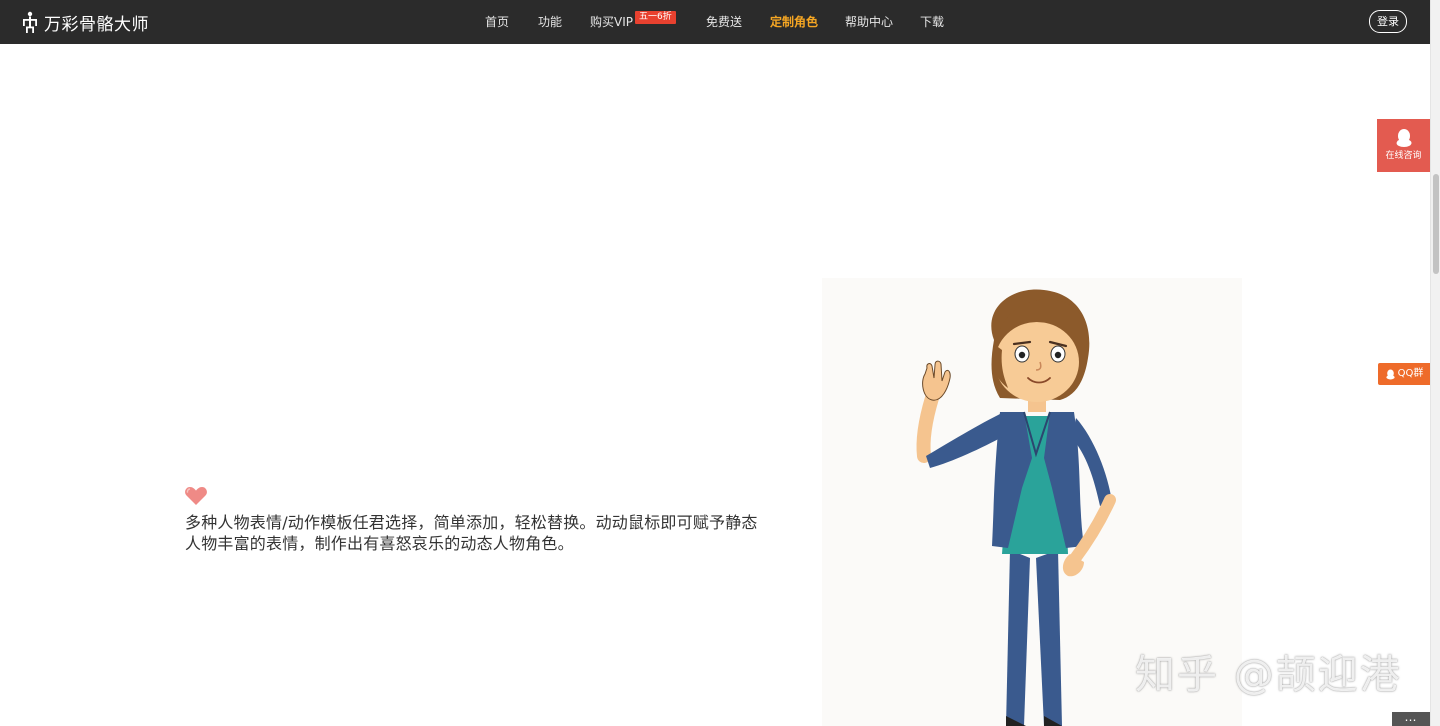  Describe the element at coordinates (96, 24) in the screenshot. I see `logo-text: 万彩骨骼大师` at that location.